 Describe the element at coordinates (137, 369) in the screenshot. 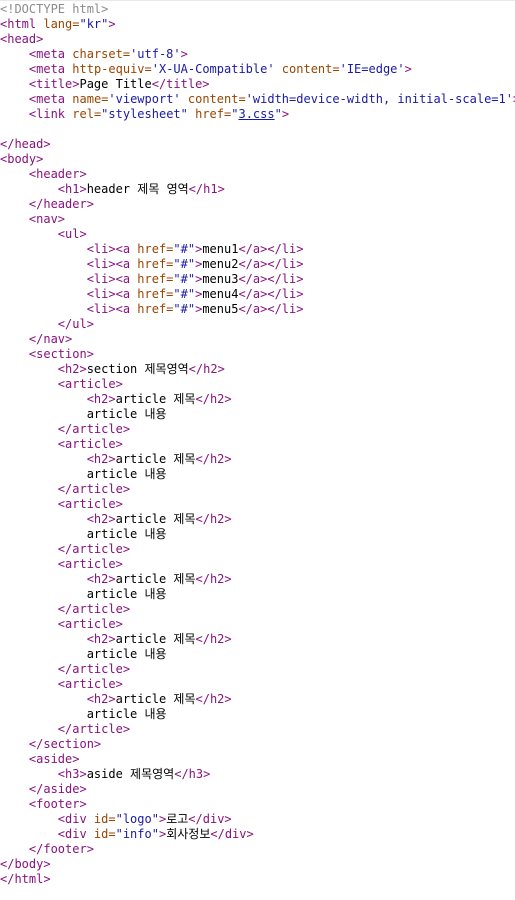

I see `source-token: section 제목영역` at that location.